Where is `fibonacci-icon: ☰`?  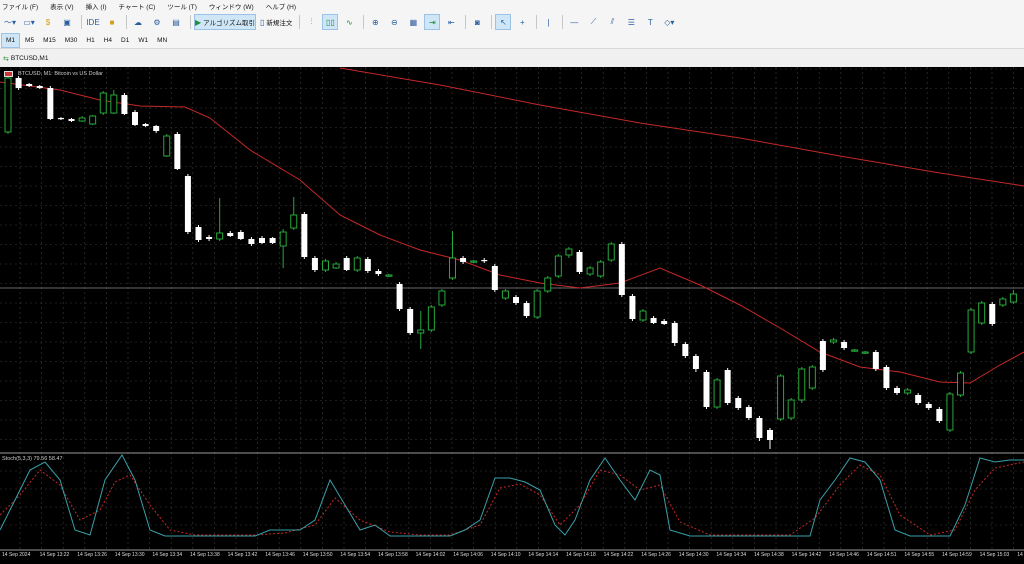
fibonacci-icon: ☰ is located at coordinates (631, 22).